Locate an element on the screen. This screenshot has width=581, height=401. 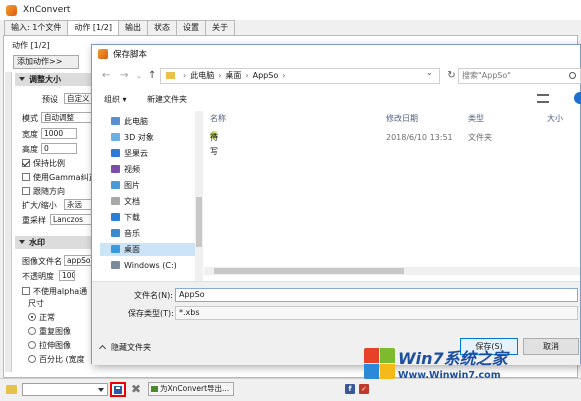
column-type: 类型 is located at coordinates (476, 118).